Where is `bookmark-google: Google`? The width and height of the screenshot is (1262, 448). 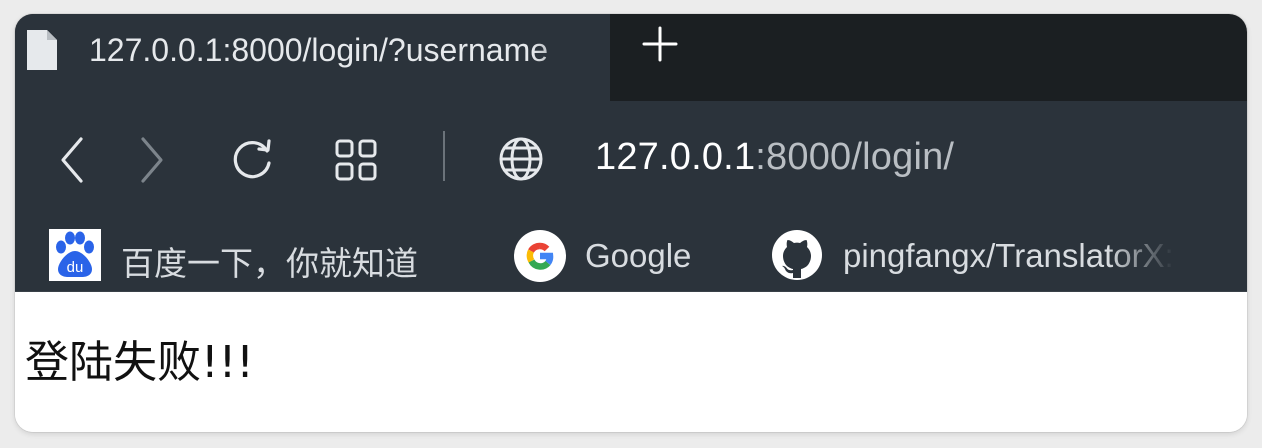
bookmark-google: Google is located at coordinates (613, 255).